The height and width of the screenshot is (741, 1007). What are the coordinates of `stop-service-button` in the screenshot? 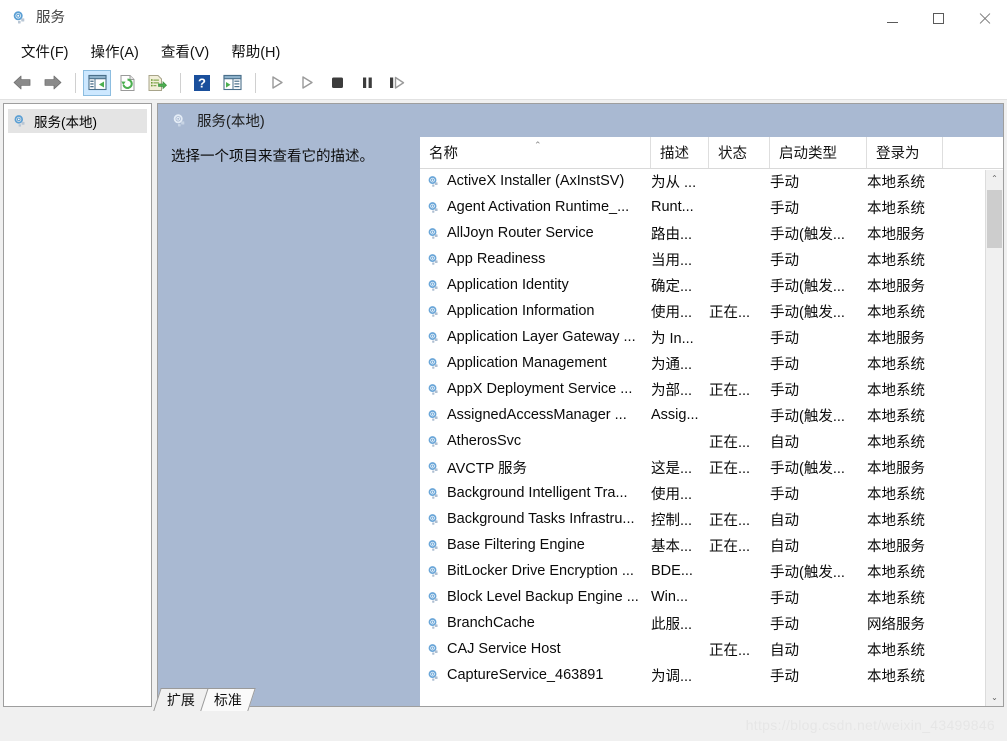 It's located at (337, 83).